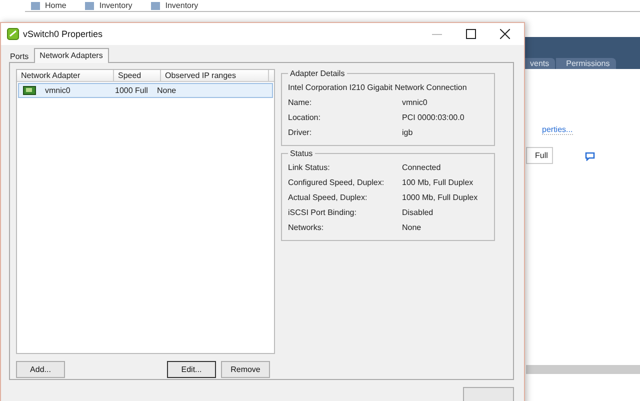 The width and height of the screenshot is (640, 401). Describe the element at coordinates (309, 167) in the screenshot. I see `field-label: Link Status:` at that location.